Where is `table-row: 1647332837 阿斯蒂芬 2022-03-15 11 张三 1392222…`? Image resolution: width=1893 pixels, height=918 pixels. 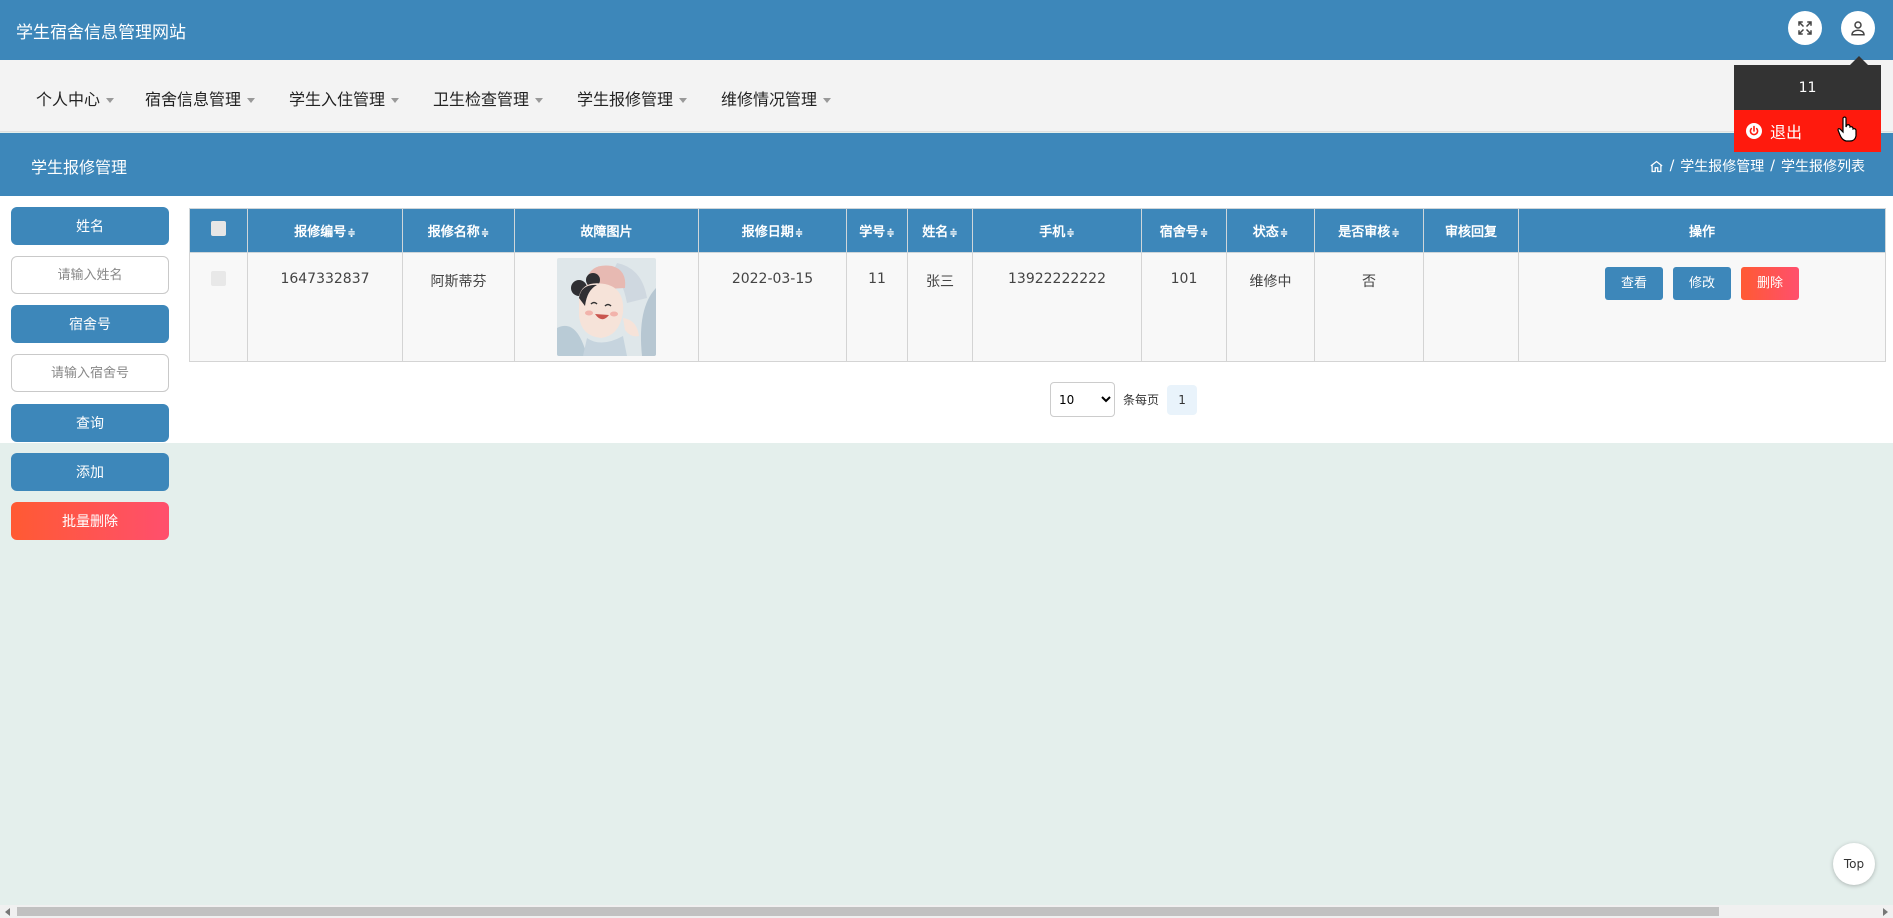
table-row: 1647332837 阿斯蒂芬 2022-03-15 11 张三 1392222… is located at coordinates (1037, 307).